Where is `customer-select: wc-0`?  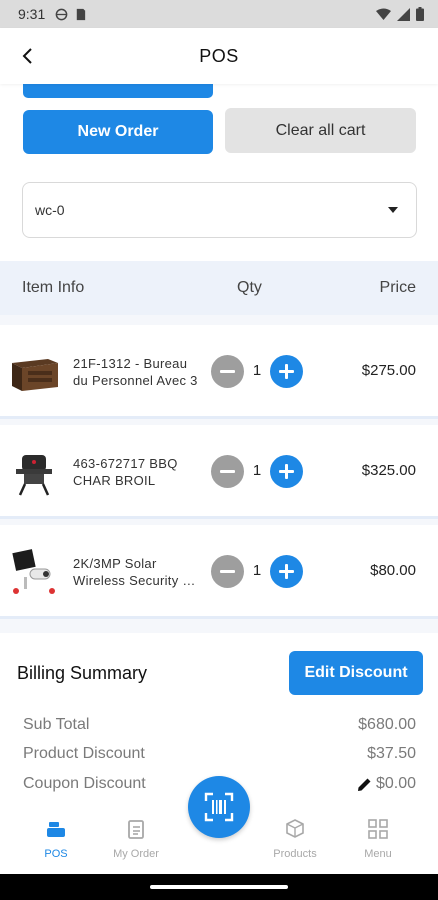
customer-select: wc-0 is located at coordinates (219, 210).